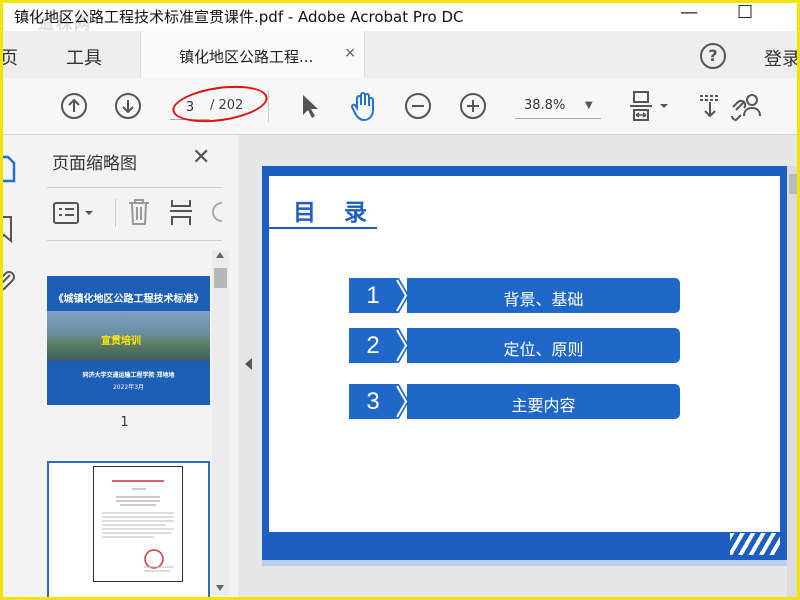 This screenshot has width=800, height=600. What do you see at coordinates (543, 299) in the screenshot?
I see `toc-item-label: 背景、基础` at bounding box center [543, 299].